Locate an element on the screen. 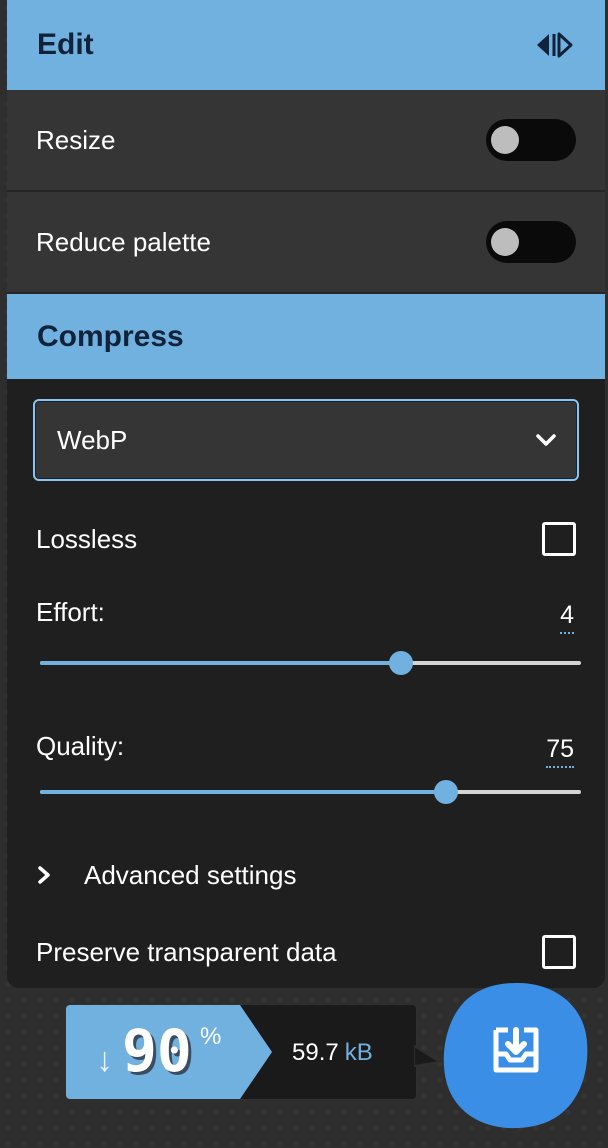 The width and height of the screenshot is (608, 1148). results-bar: ↓ 90 % 59.7 kB is located at coordinates (241, 1052).